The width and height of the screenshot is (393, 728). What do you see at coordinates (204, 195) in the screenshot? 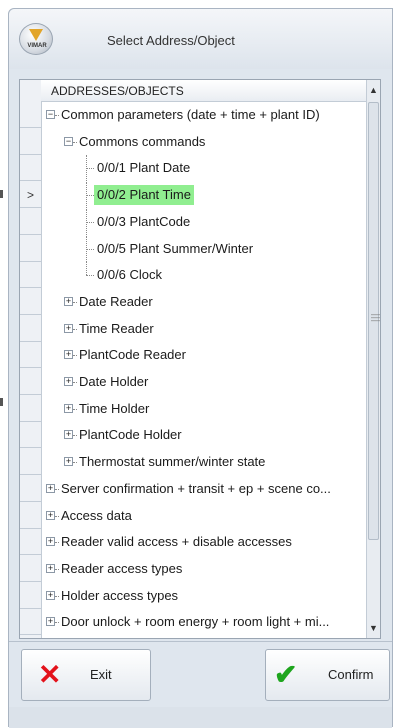
I see `tree-row: 0/0/2 Plant Time` at bounding box center [204, 195].